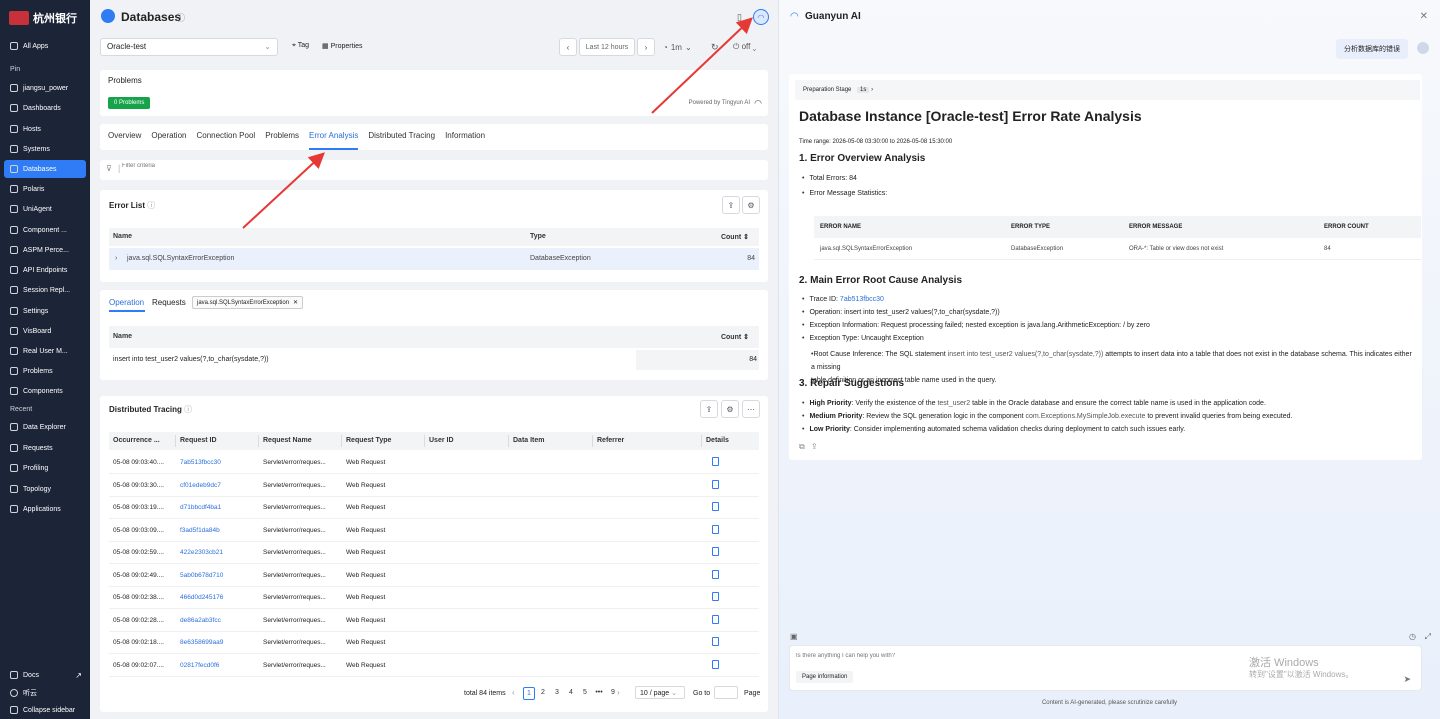  I want to click on sidebar-item: Polaris, so click(45, 189).